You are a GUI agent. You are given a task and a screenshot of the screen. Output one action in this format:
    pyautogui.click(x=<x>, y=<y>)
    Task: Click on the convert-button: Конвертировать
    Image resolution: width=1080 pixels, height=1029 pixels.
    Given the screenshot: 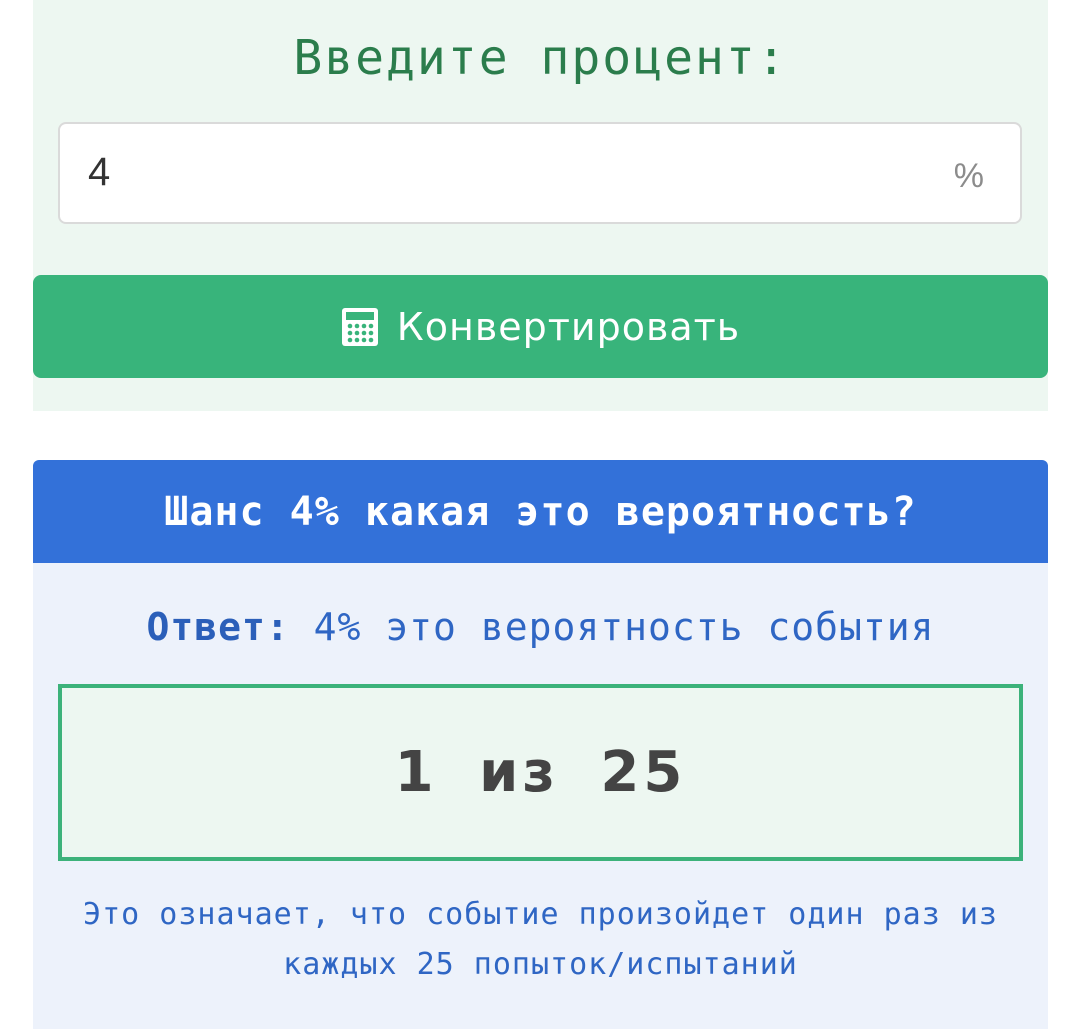 What is the action you would take?
    pyautogui.click(x=540, y=326)
    